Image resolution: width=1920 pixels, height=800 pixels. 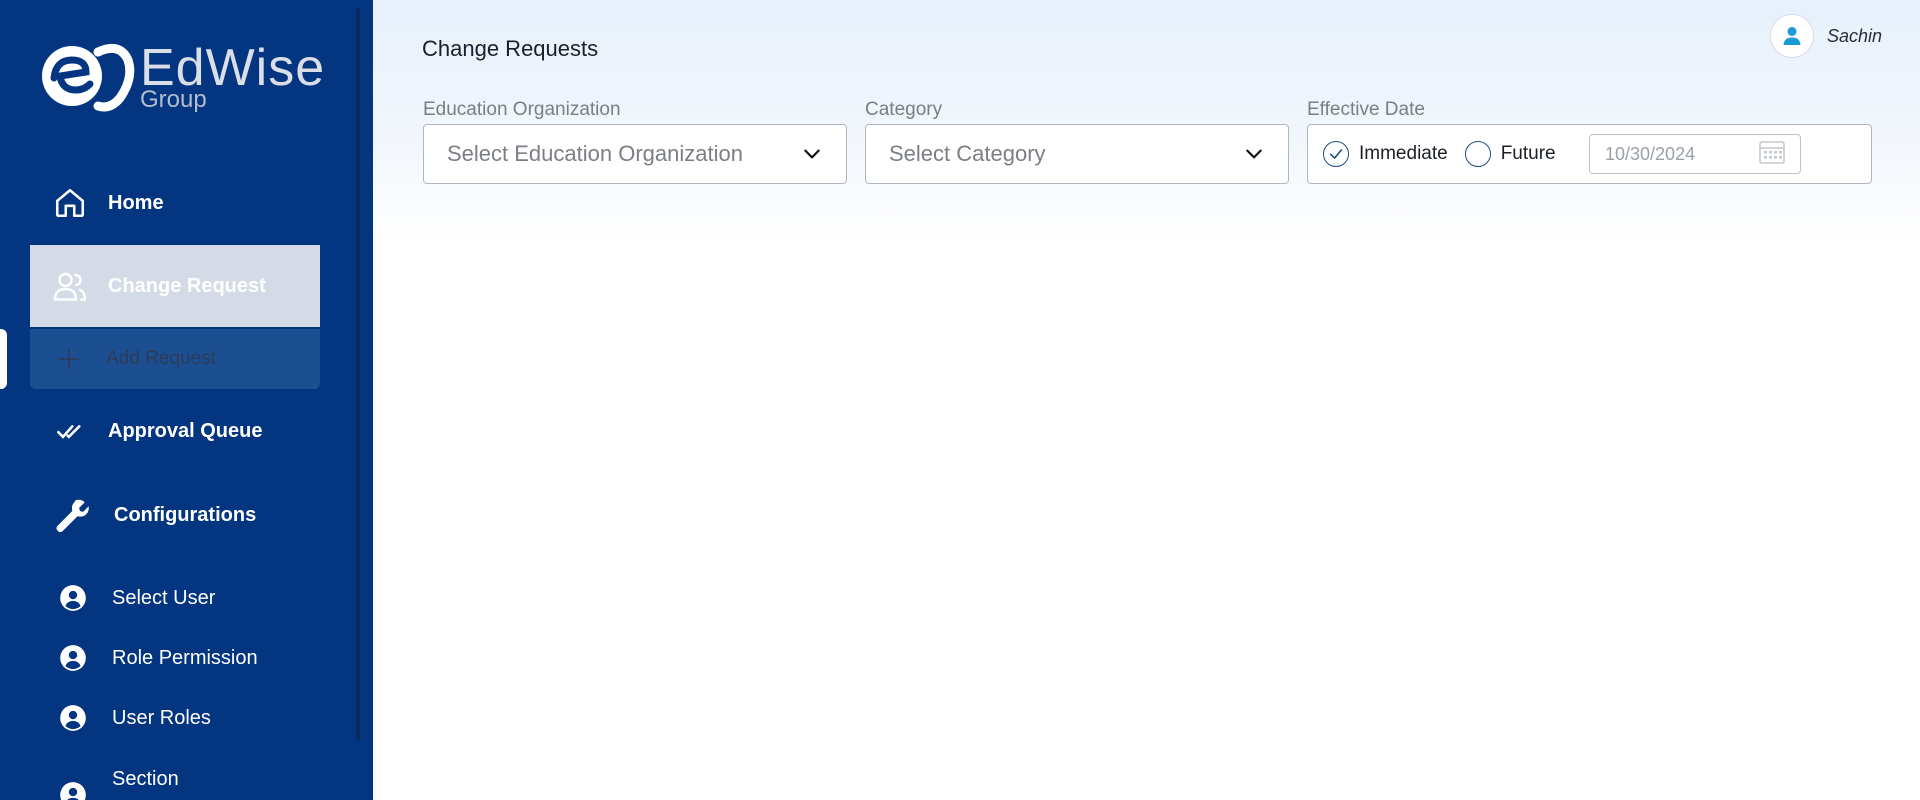 I want to click on education-org-select: Select Education Organization, so click(x=635, y=154).